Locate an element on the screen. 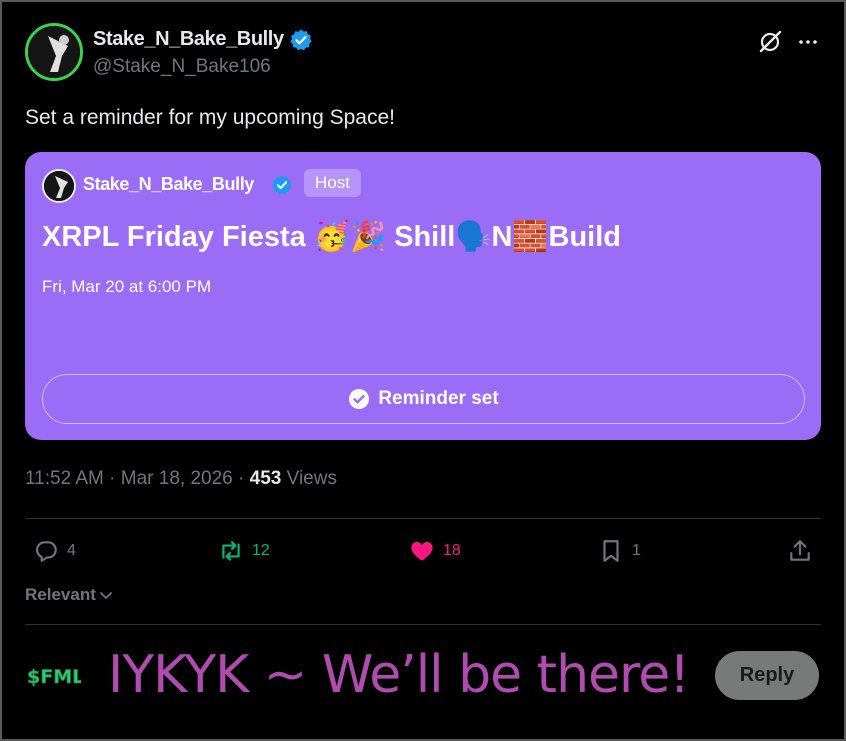 Image resolution: width=846 pixels, height=741 pixels. author-handle: @Stake_N_Bake106 is located at coordinates (182, 67).